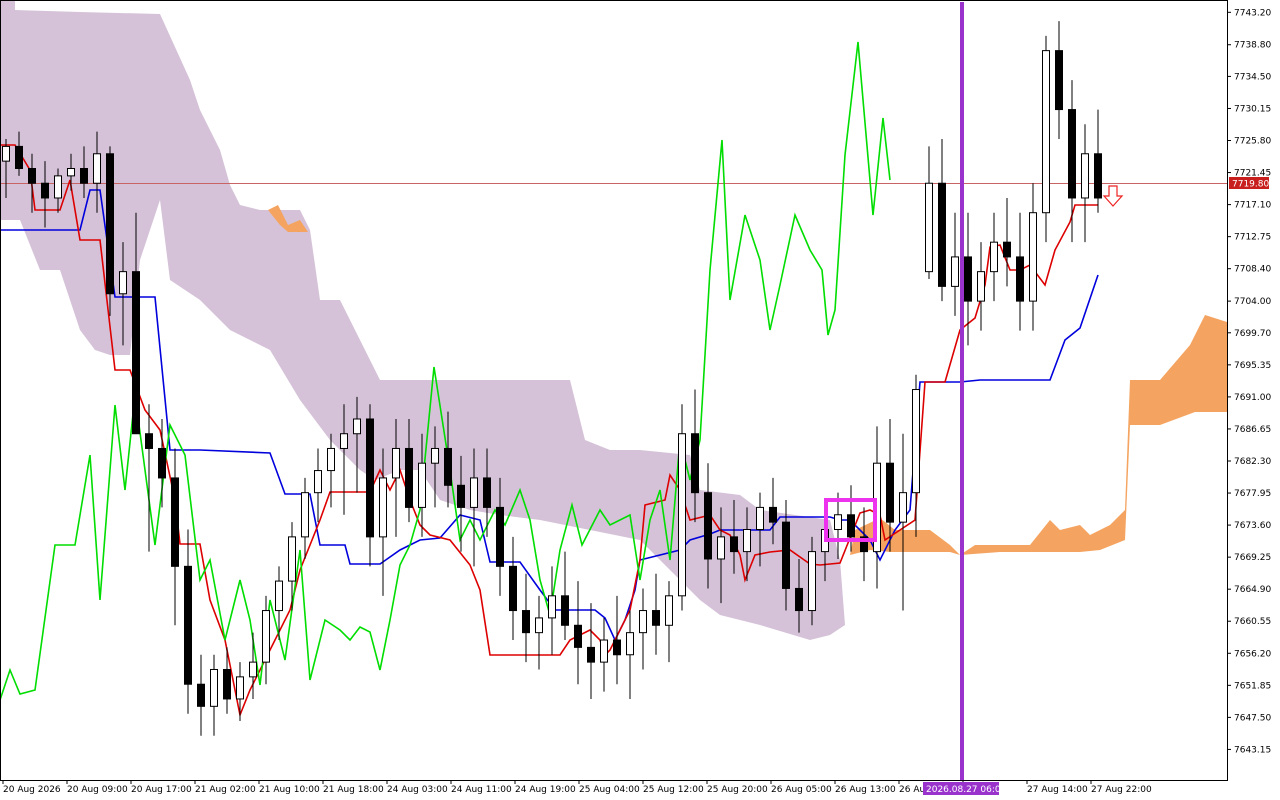 The height and width of the screenshot is (800, 1280). Describe the element at coordinates (1252, 558) in the screenshot. I see `y-tick-label: 7669.25` at that location.